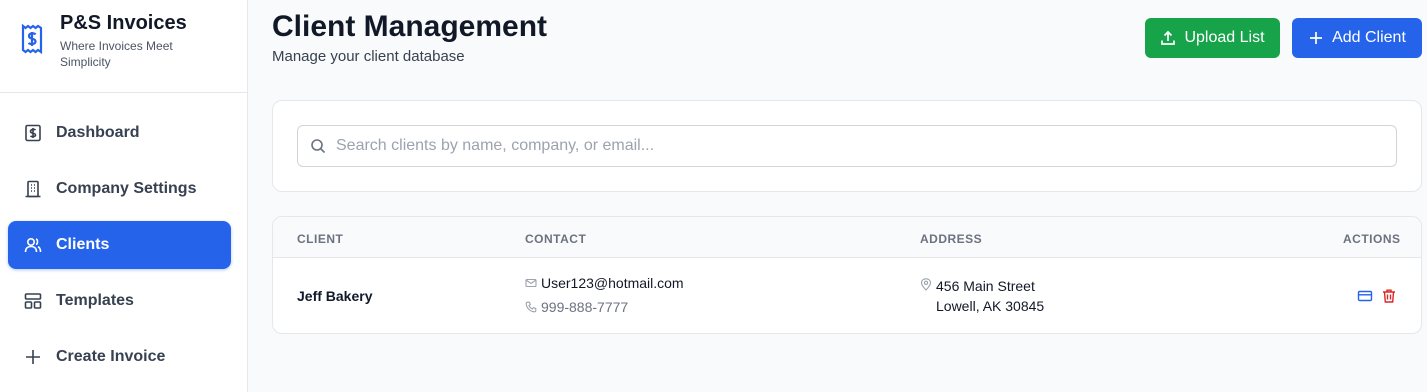 The width and height of the screenshot is (1427, 392). Describe the element at coordinates (98, 132) in the screenshot. I see `sidebar-item-label: Dashboard` at that location.